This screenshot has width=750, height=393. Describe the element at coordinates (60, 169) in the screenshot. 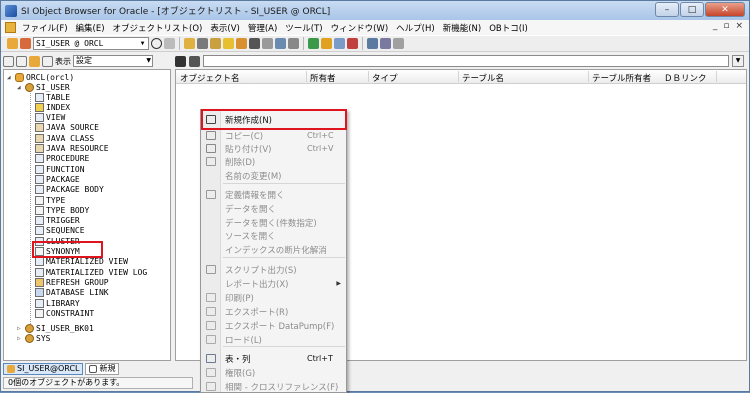

I see `tree-item: FUNCTION` at that location.